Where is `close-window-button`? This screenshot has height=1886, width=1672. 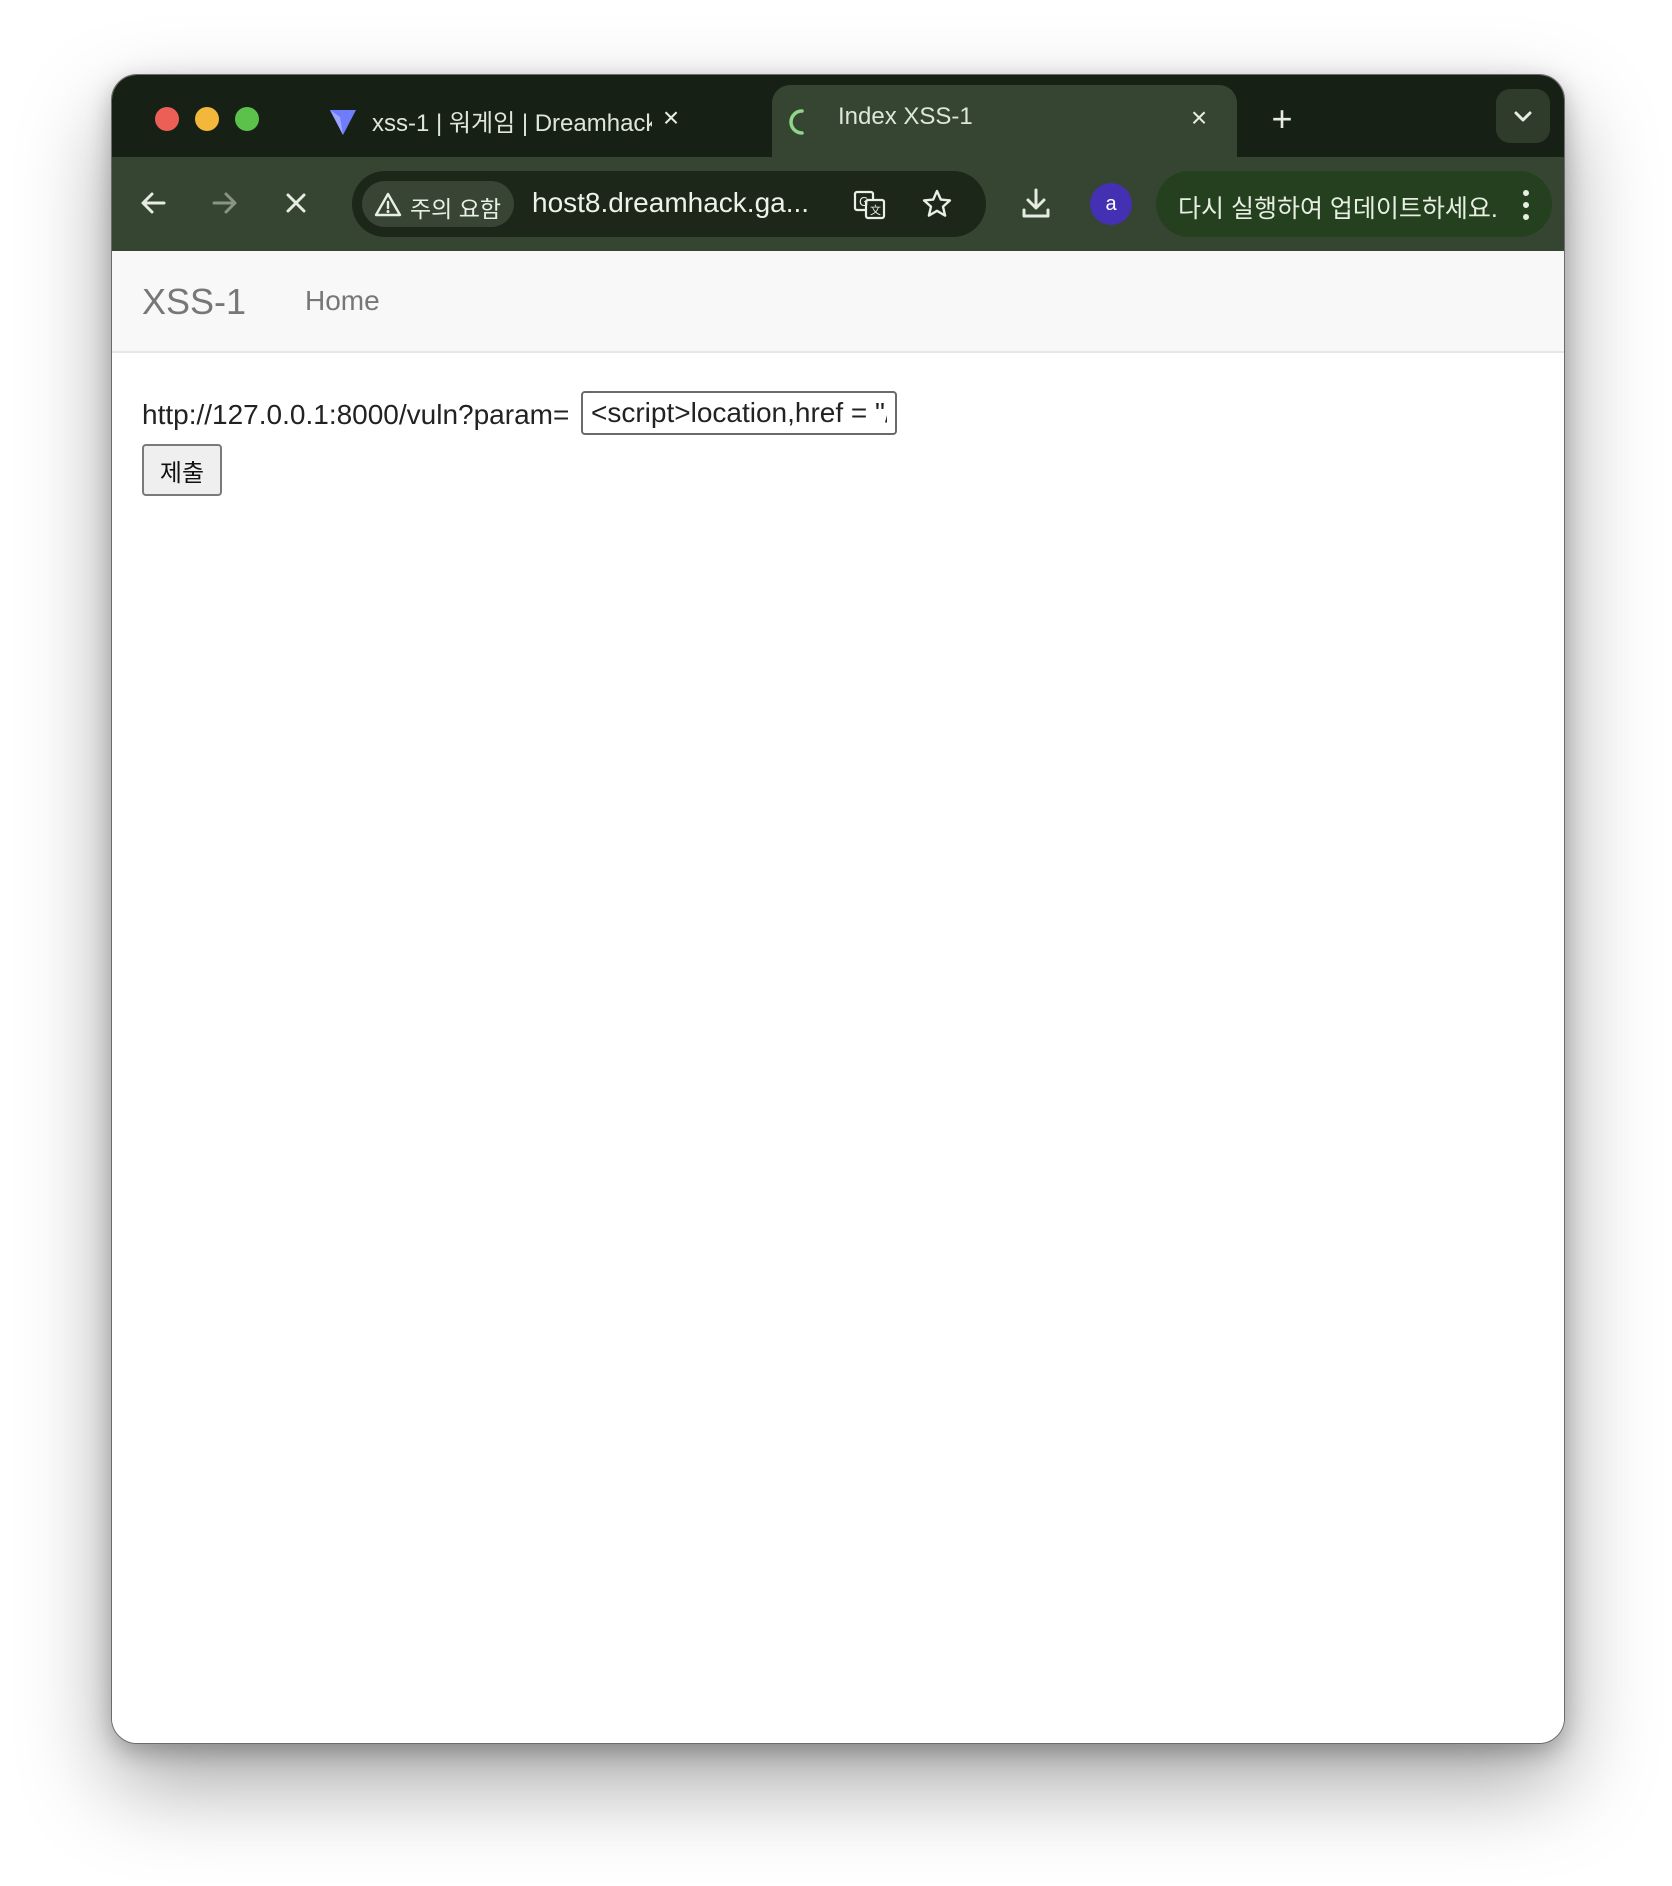 close-window-button is located at coordinates (167, 119).